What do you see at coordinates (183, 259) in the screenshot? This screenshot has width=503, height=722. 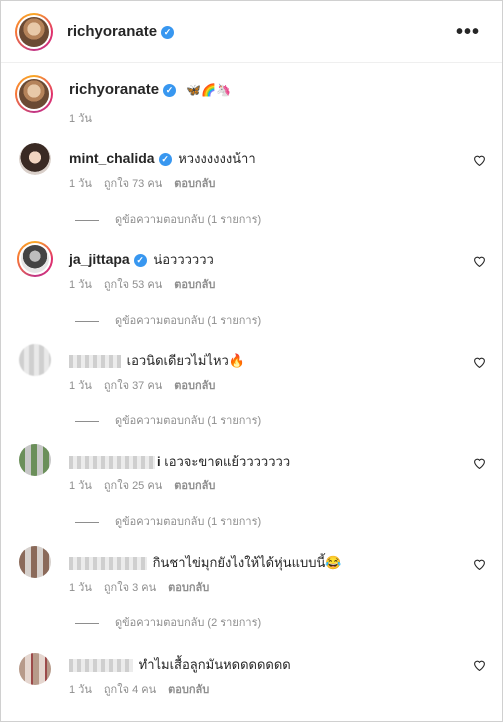 I see `comment-text: น่อวววววว` at bounding box center [183, 259].